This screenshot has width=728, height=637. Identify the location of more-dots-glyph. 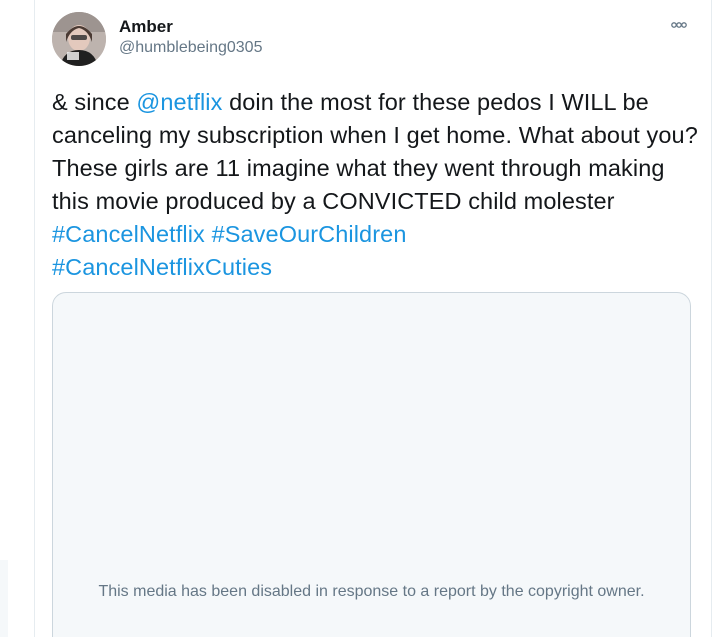
(679, 25).